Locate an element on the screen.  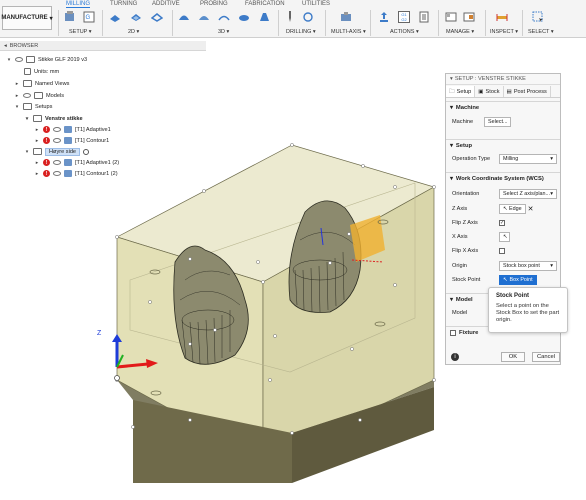
x-axis-selector: ↖ is located at coordinates (504, 237).